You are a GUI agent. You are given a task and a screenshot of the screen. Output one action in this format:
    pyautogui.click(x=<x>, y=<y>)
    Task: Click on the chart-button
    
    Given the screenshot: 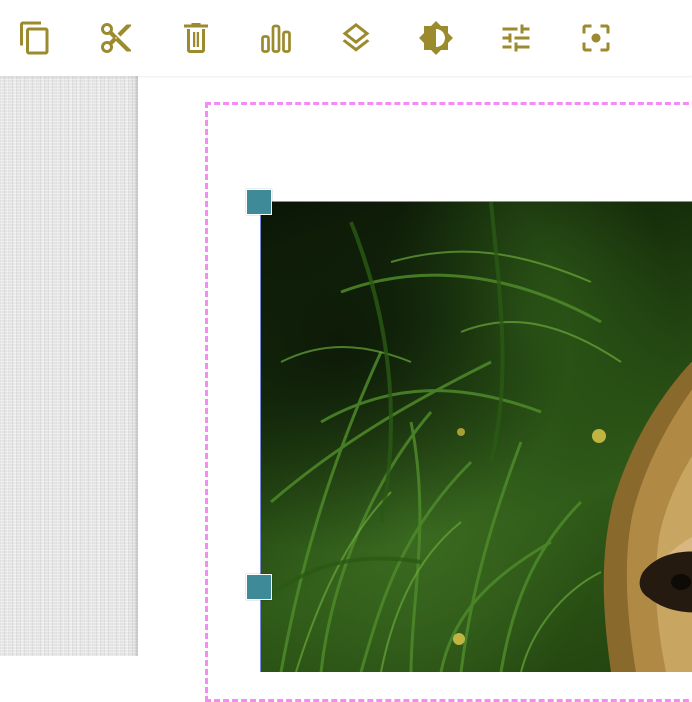 What is the action you would take?
    pyautogui.click(x=276, y=38)
    